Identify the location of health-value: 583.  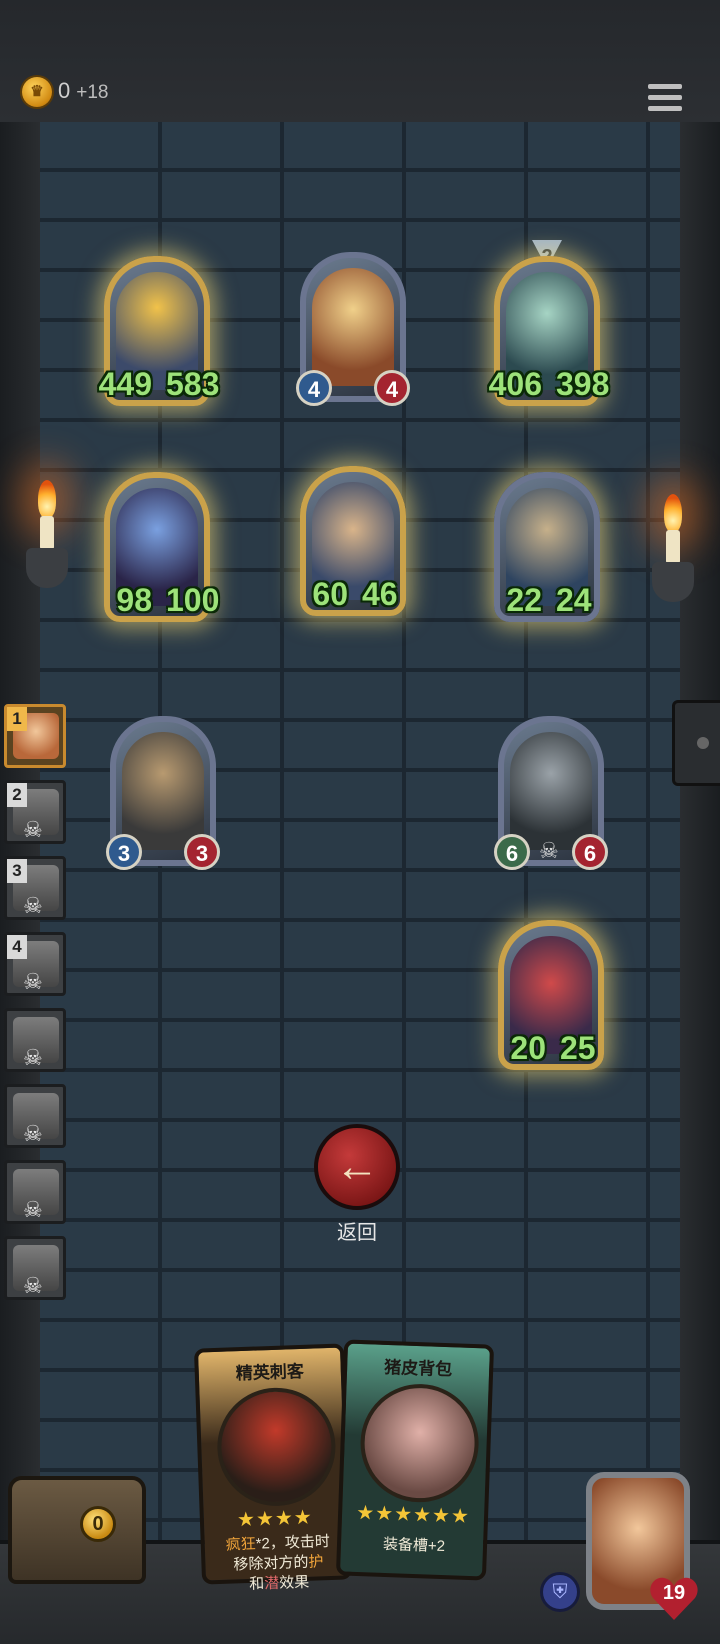
(193, 384).